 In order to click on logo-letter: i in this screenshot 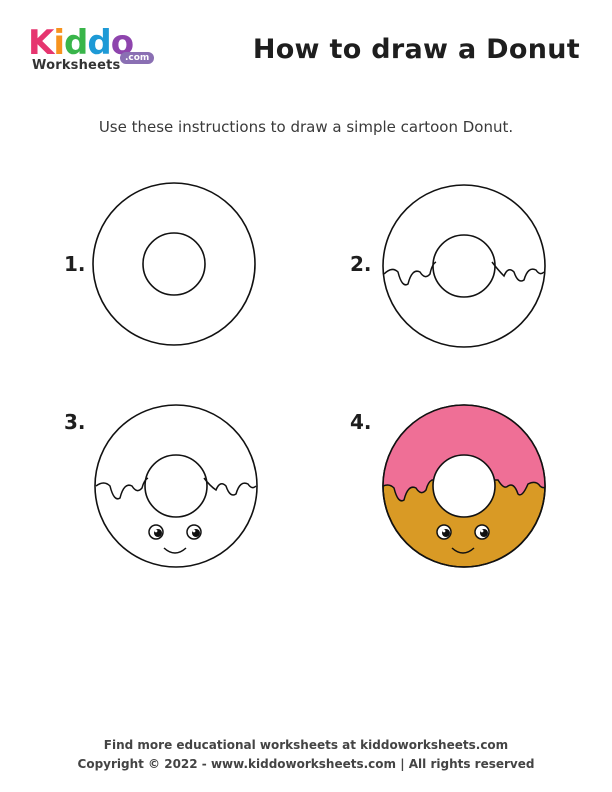, I will do `click(59, 43)`.